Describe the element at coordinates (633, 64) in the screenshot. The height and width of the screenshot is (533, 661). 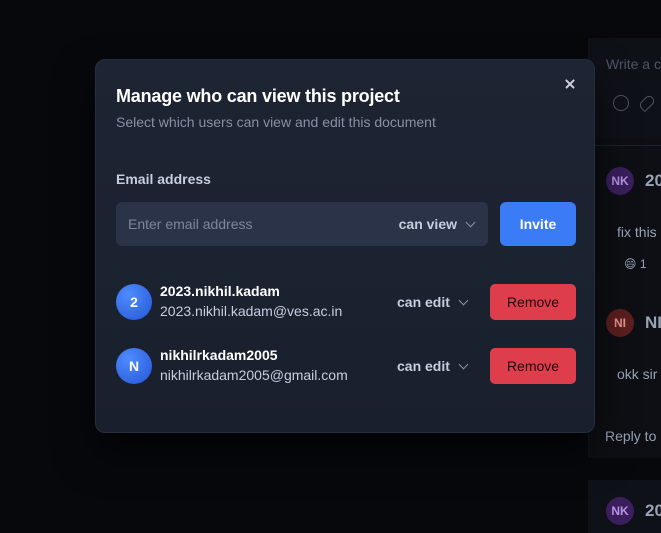
I see `comment-placeholder: Write a c` at that location.